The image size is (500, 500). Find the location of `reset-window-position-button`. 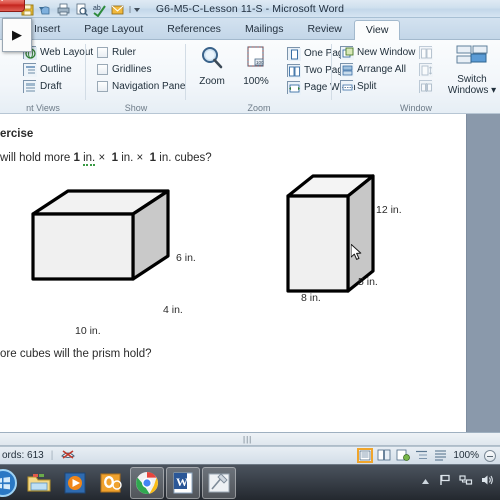

reset-window-position-button is located at coordinates (424, 86).